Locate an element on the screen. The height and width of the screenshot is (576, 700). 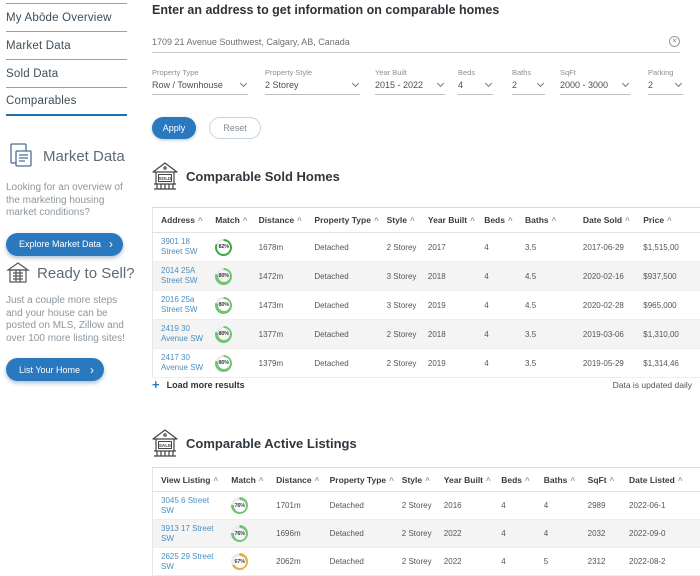
apply-button: Apply is located at coordinates (174, 128).